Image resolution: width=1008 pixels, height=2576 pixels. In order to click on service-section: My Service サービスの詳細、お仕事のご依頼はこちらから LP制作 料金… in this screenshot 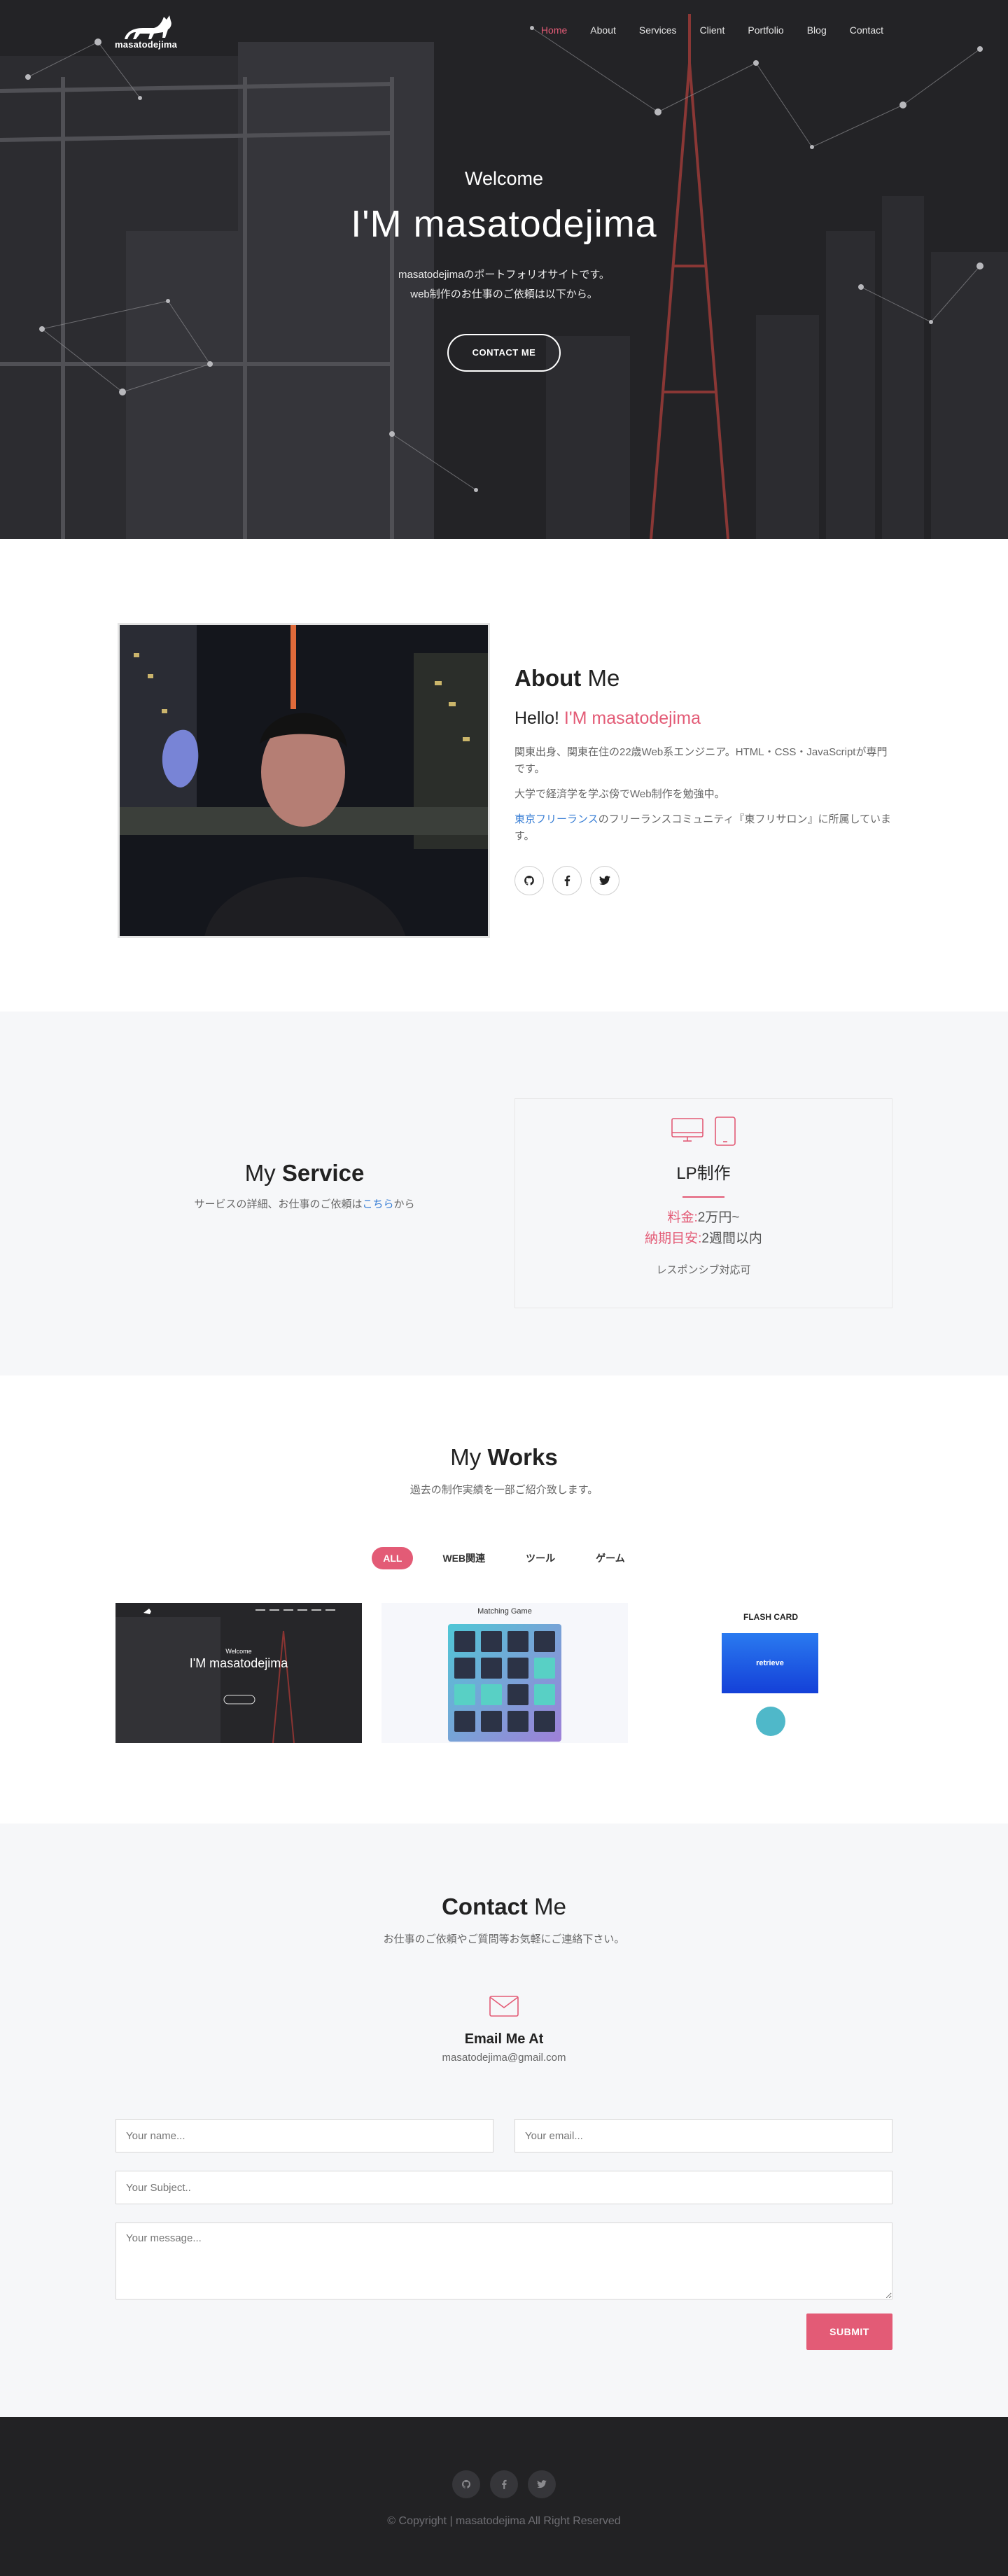, I will do `click(504, 1193)`.